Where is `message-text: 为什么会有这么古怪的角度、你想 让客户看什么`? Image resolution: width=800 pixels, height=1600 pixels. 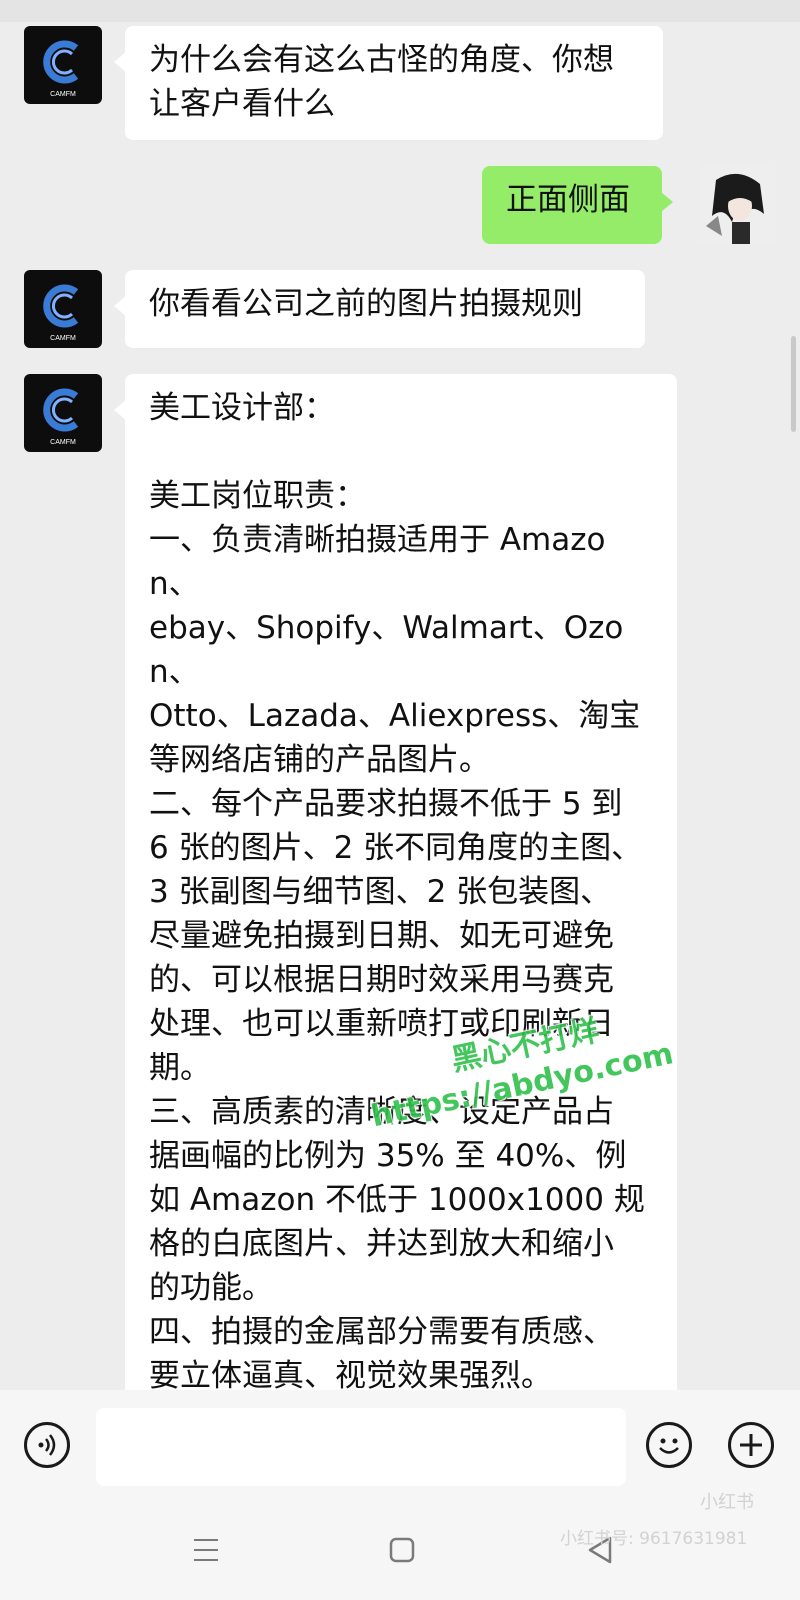
message-text: 为什么会有这么古怪的角度、你想 让客户看什么 is located at coordinates (381, 82).